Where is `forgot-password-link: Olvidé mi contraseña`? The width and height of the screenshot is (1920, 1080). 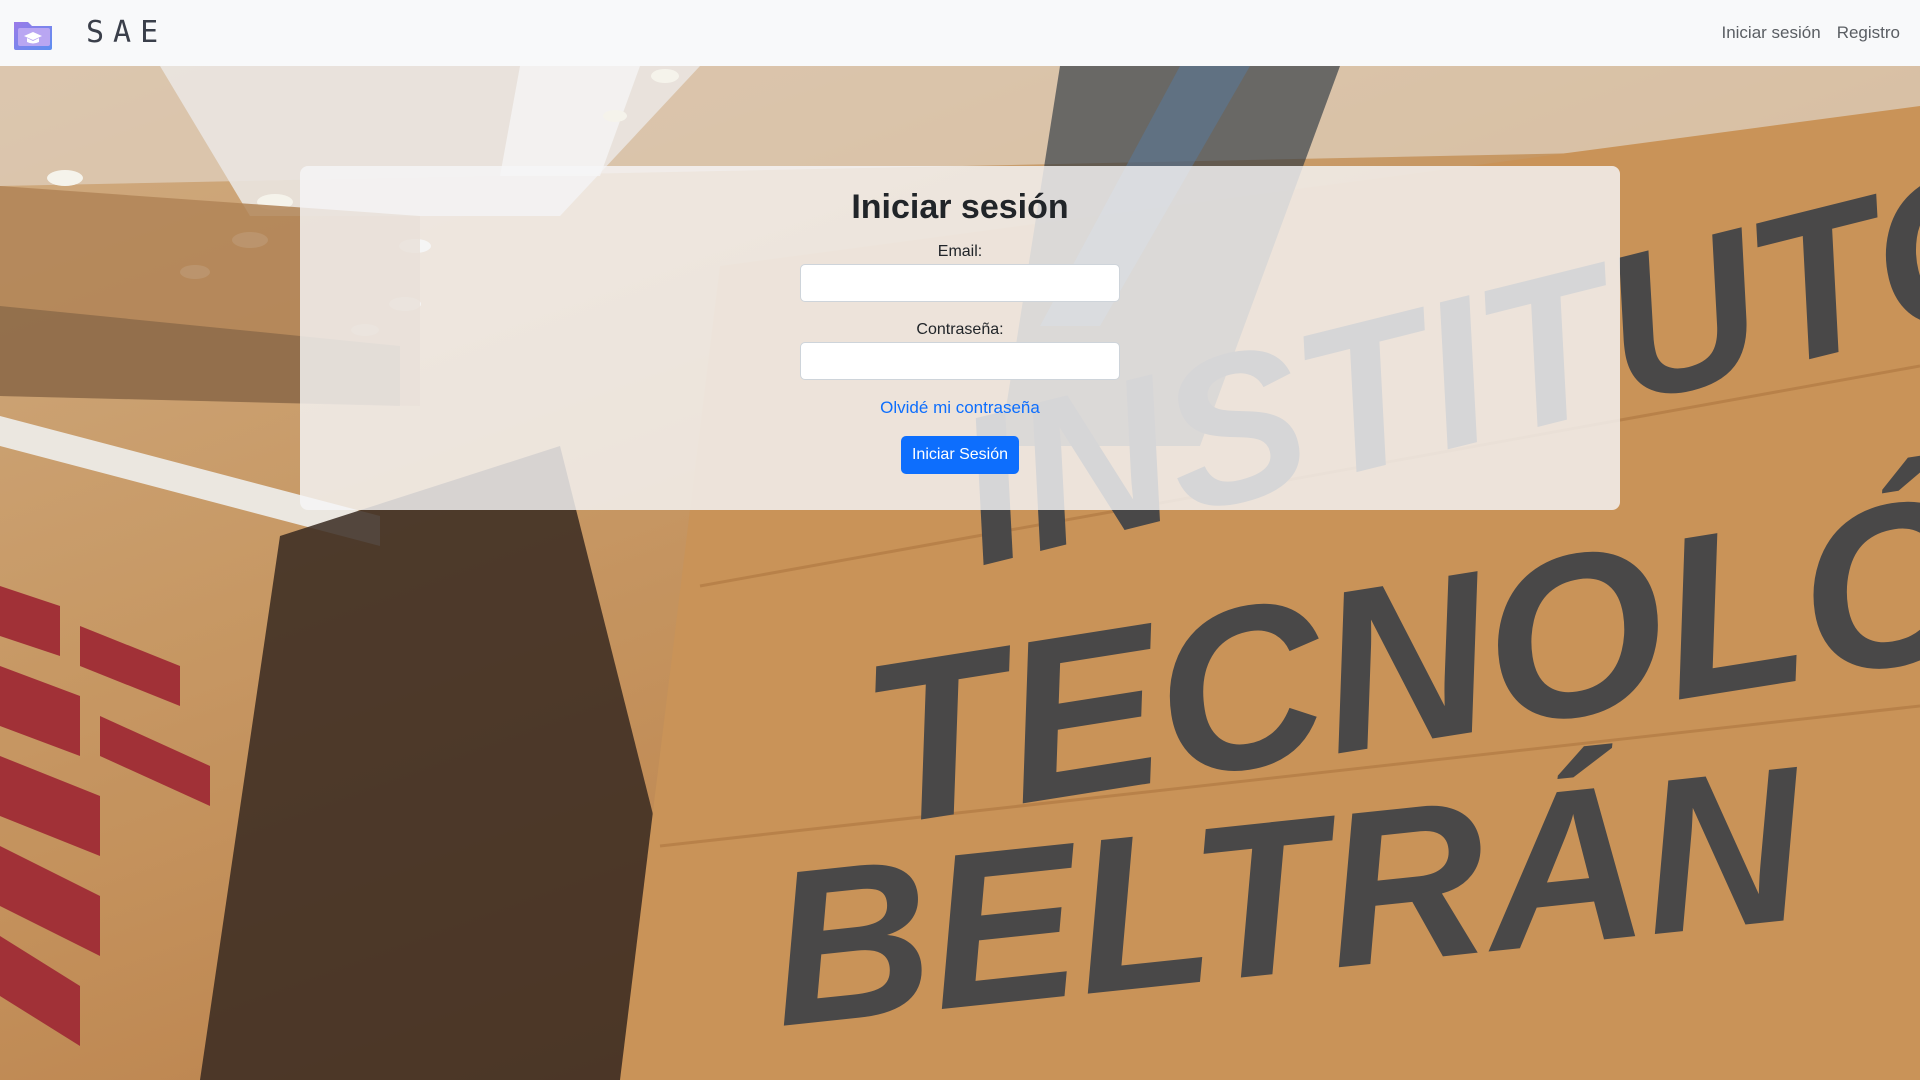 forgot-password-link: Olvidé mi contraseña is located at coordinates (960, 408).